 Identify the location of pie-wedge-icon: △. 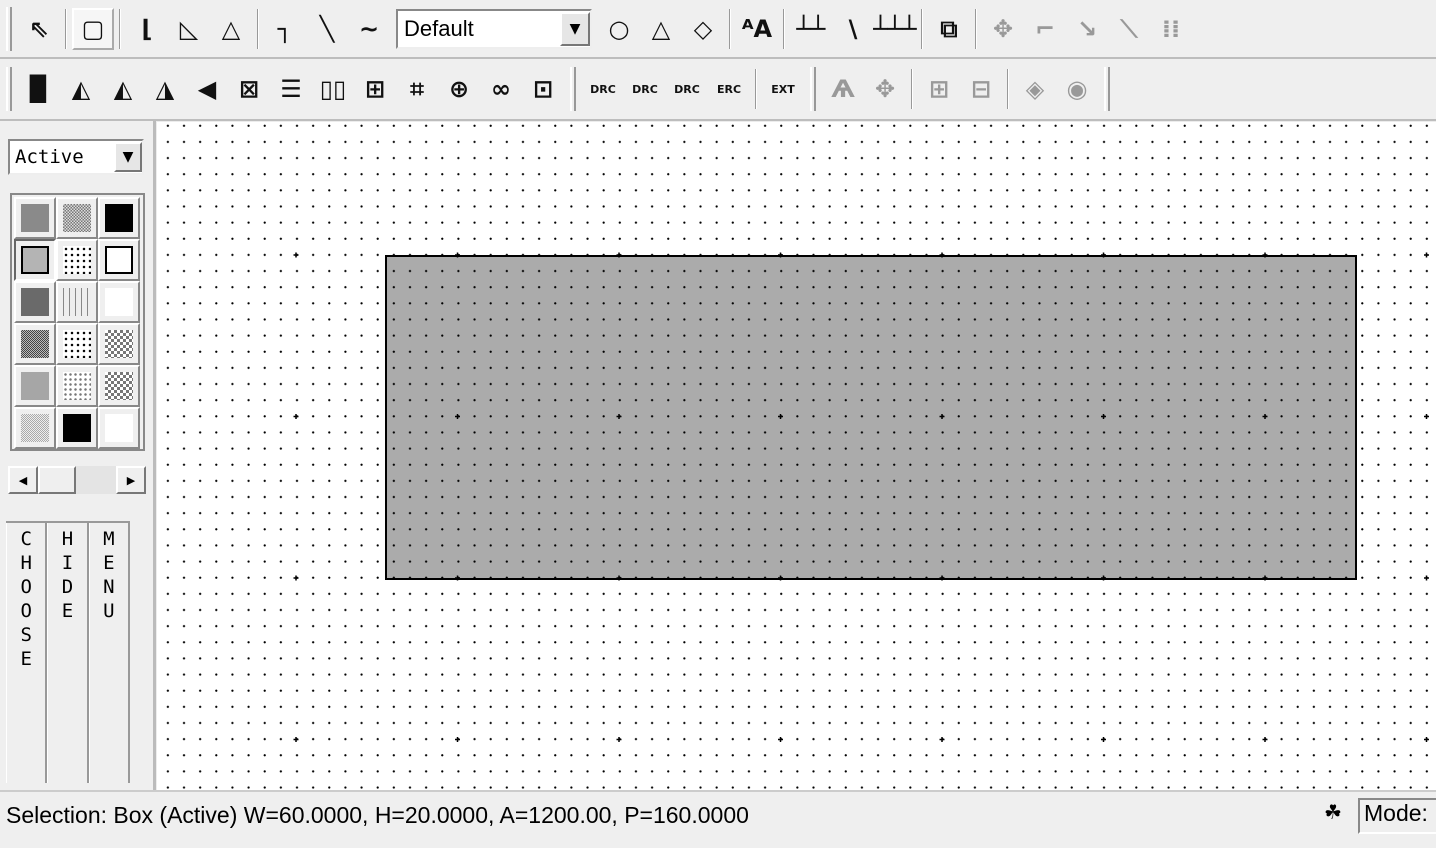
(661, 29).